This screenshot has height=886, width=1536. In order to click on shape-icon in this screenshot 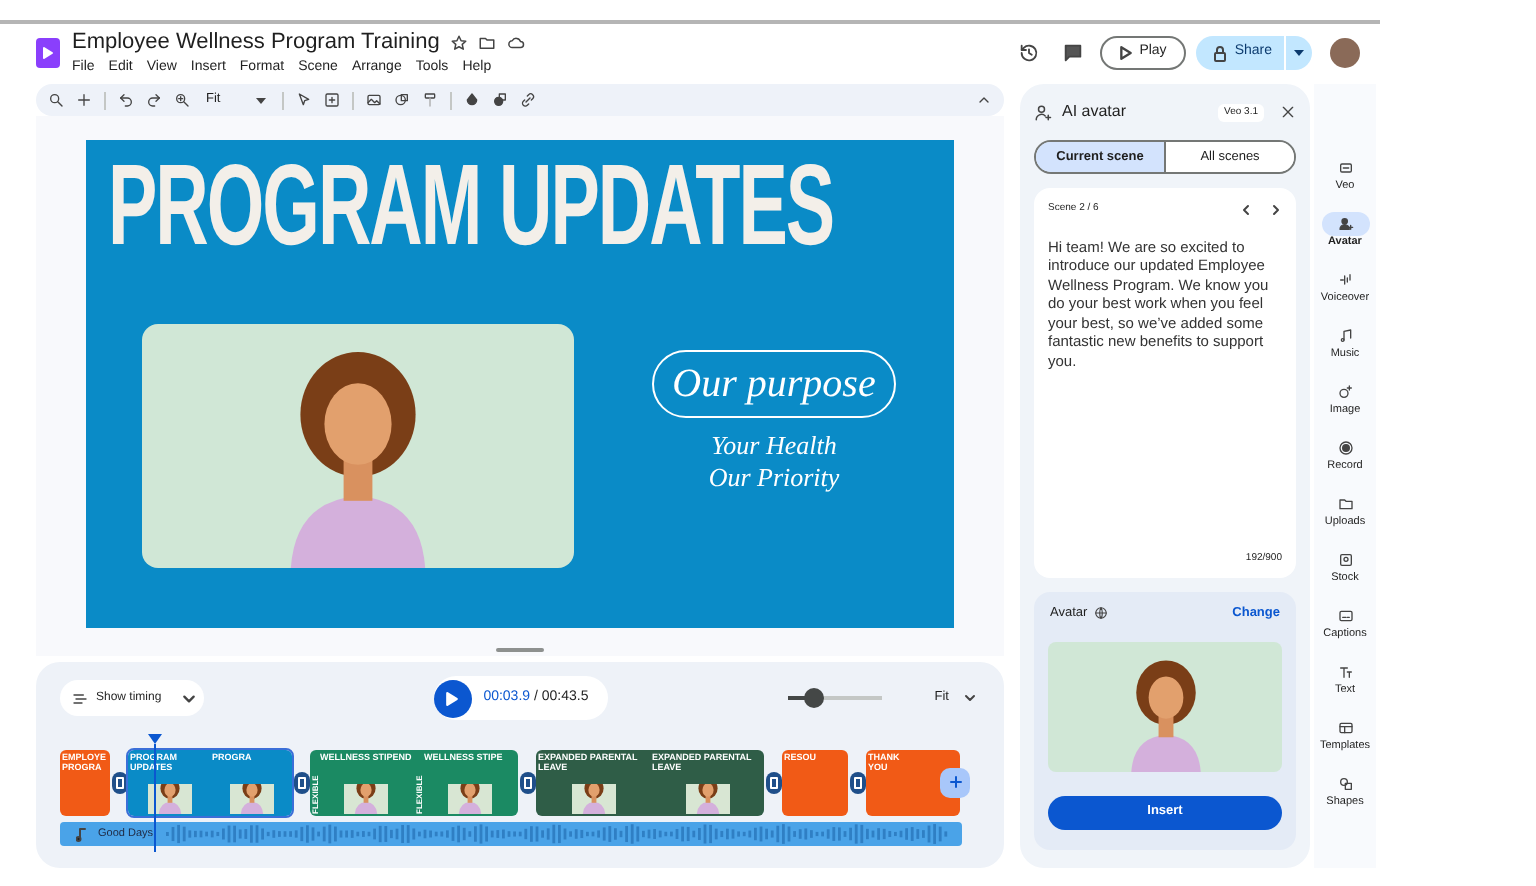, I will do `click(402, 100)`.